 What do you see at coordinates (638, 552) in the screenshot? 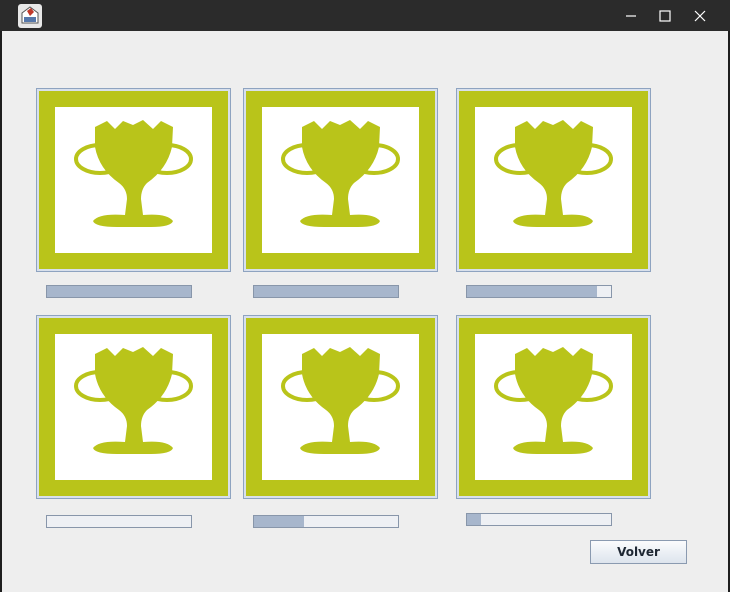
I see `volver-button: Volver` at bounding box center [638, 552].